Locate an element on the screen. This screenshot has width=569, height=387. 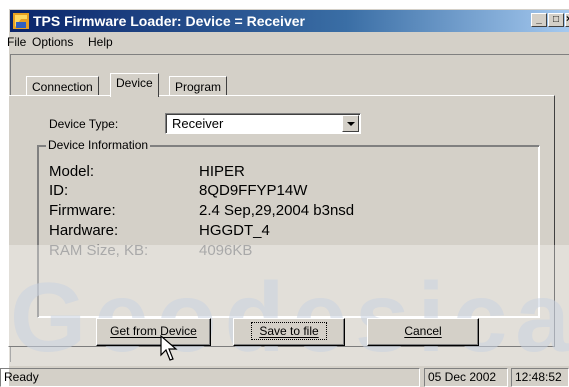
cancel-label: Cancel is located at coordinates (423, 331).